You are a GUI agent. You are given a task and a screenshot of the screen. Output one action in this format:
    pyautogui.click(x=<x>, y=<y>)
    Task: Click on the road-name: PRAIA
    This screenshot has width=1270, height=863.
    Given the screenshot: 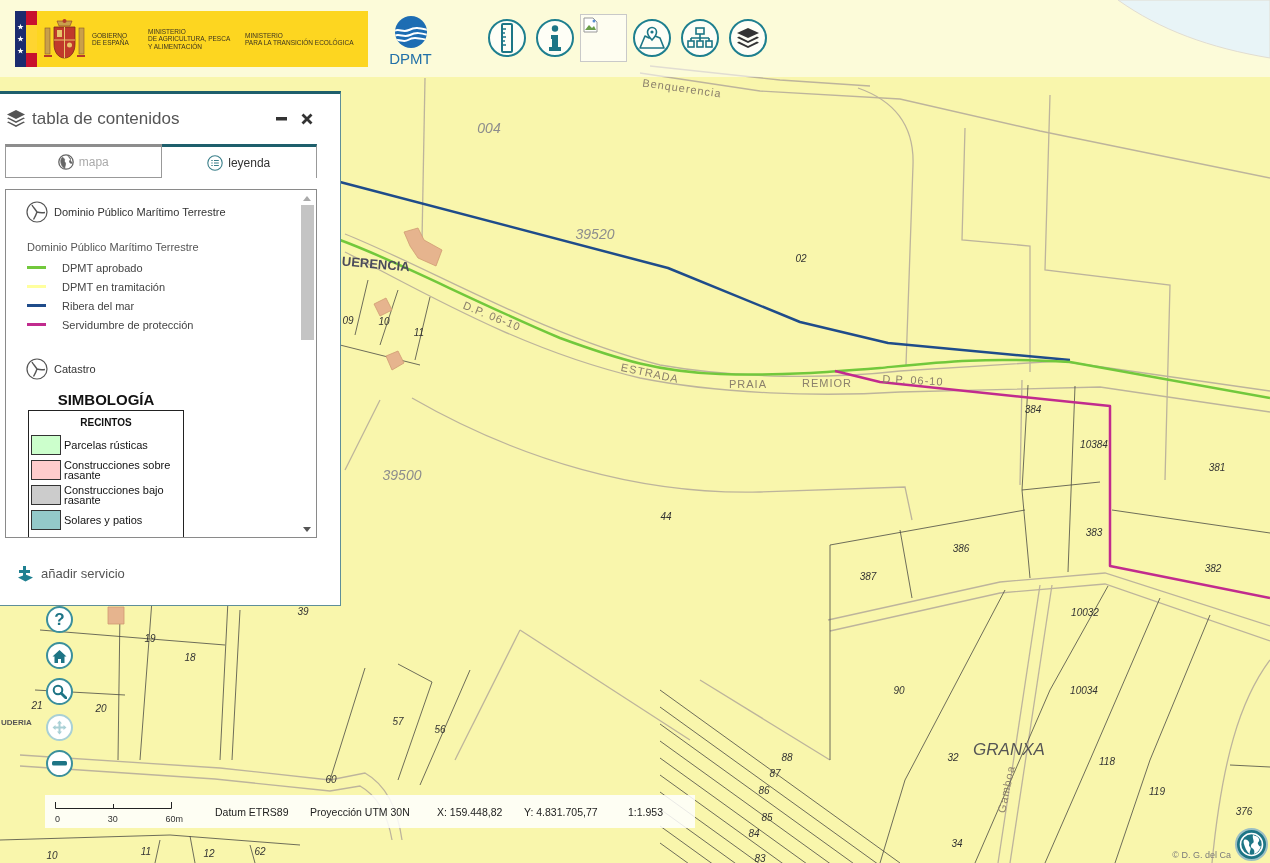 What is the action you would take?
    pyautogui.click(x=748, y=384)
    